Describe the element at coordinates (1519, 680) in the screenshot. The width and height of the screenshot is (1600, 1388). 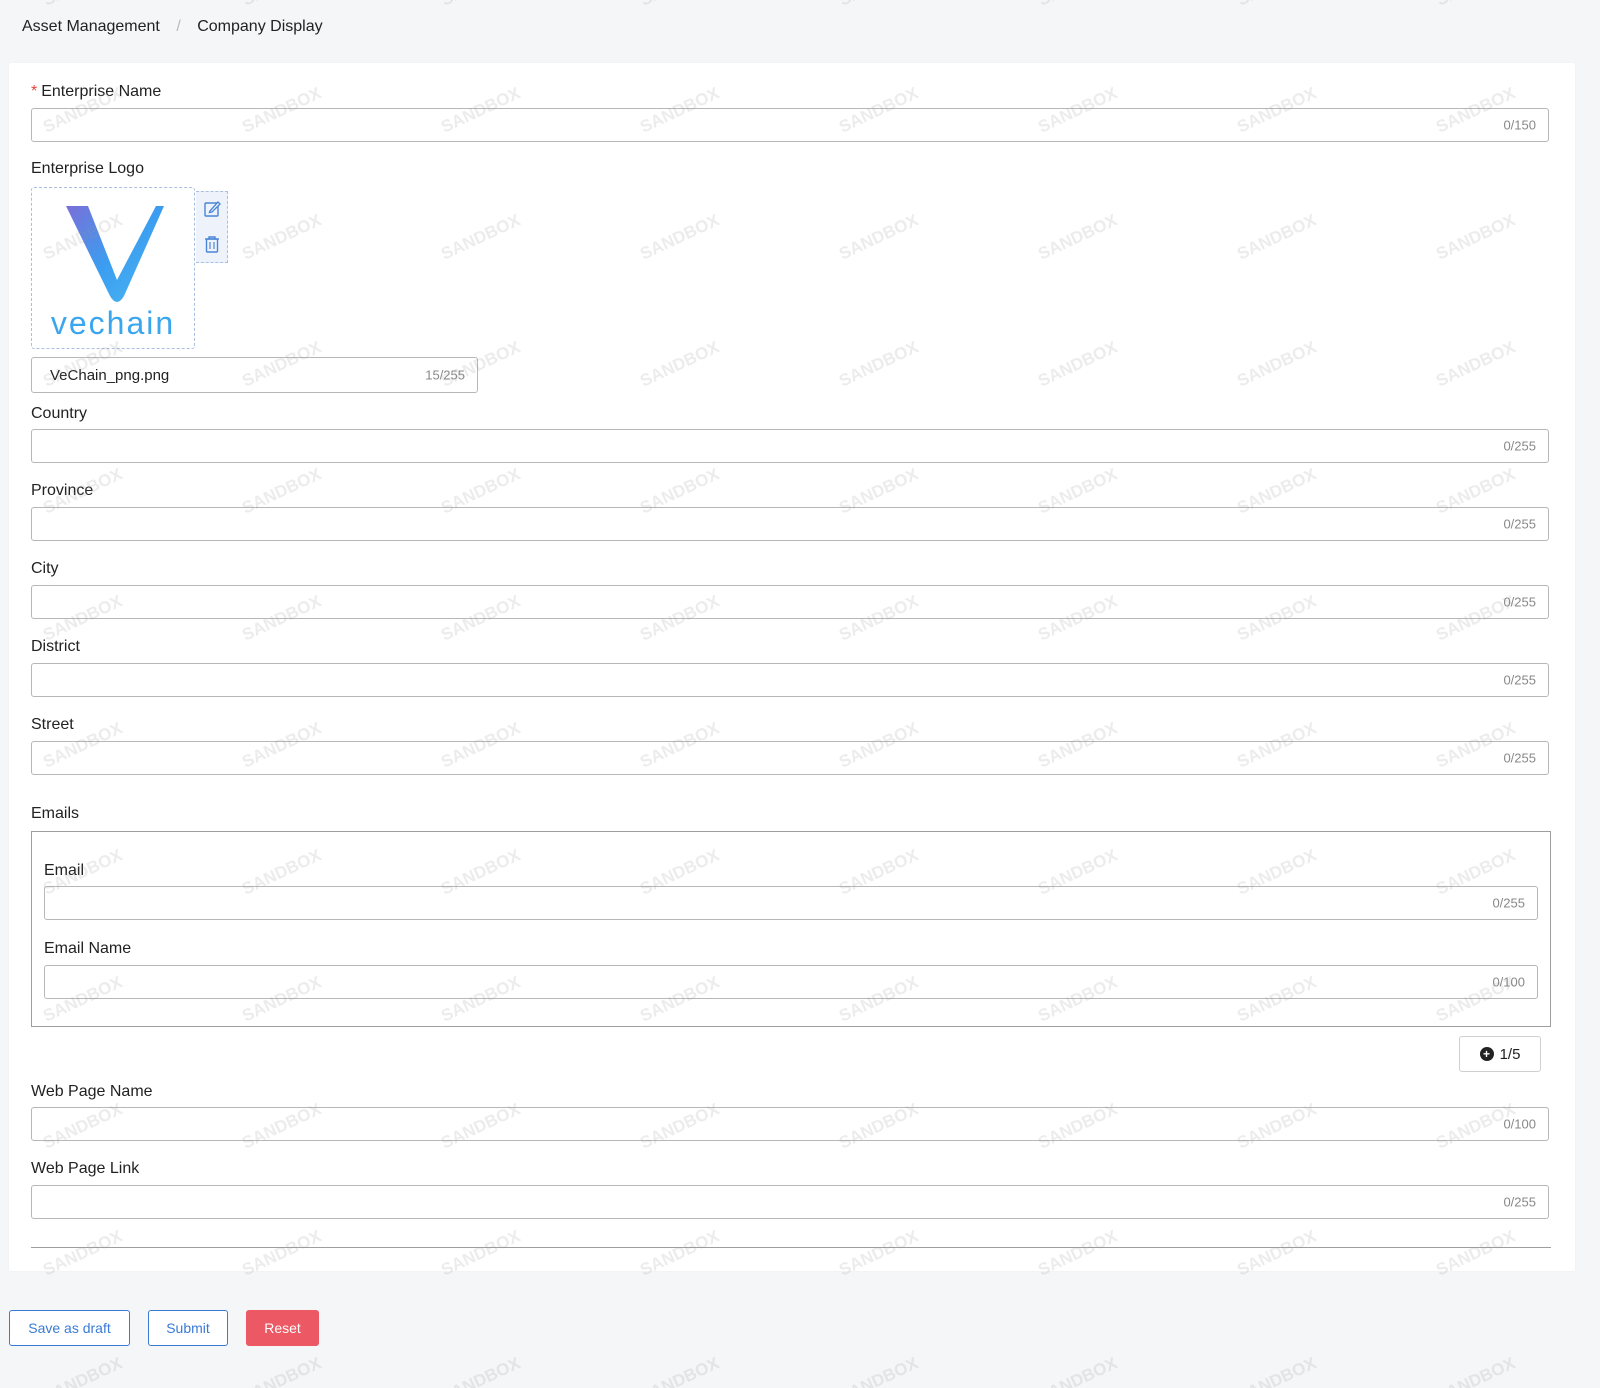
I see `district-counter: 0/255` at that location.